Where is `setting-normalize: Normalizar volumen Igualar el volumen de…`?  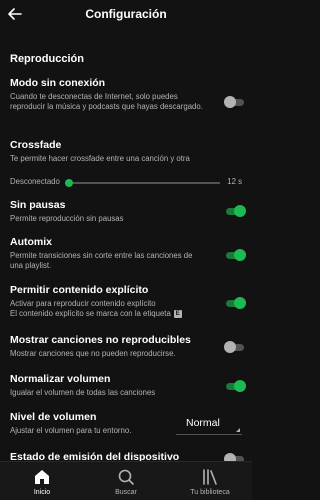 setting-normalize: Normalizar volumen Igualar el volumen de… is located at coordinates (126, 385).